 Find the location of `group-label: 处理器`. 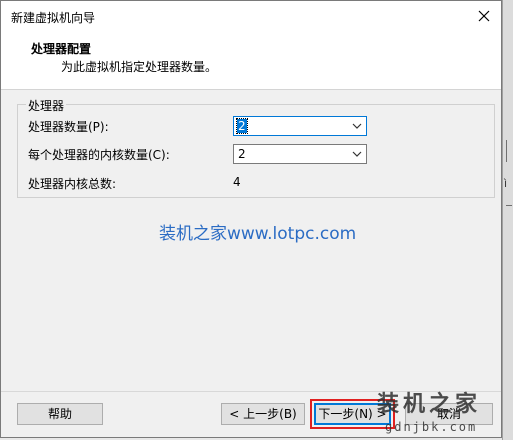

group-label: 处理器 is located at coordinates (46, 105).